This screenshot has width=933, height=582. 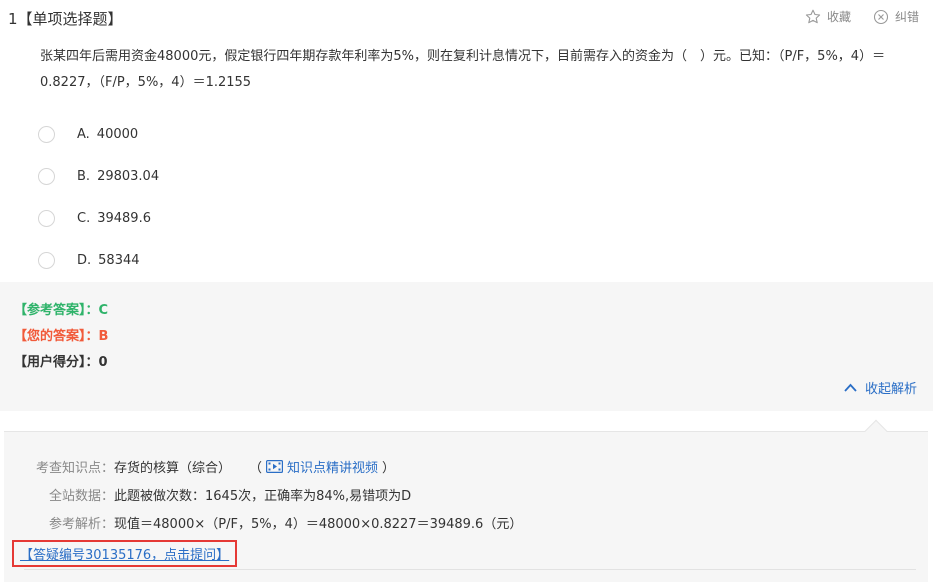 What do you see at coordinates (256, 468) in the screenshot?
I see `video-paren-open: （` at bounding box center [256, 468].